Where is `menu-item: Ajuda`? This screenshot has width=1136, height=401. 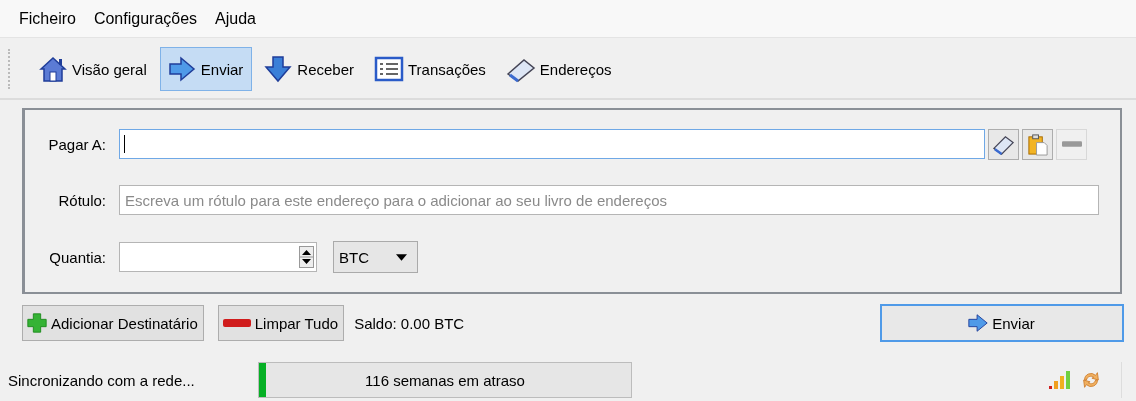 menu-item: Ajuda is located at coordinates (235, 18).